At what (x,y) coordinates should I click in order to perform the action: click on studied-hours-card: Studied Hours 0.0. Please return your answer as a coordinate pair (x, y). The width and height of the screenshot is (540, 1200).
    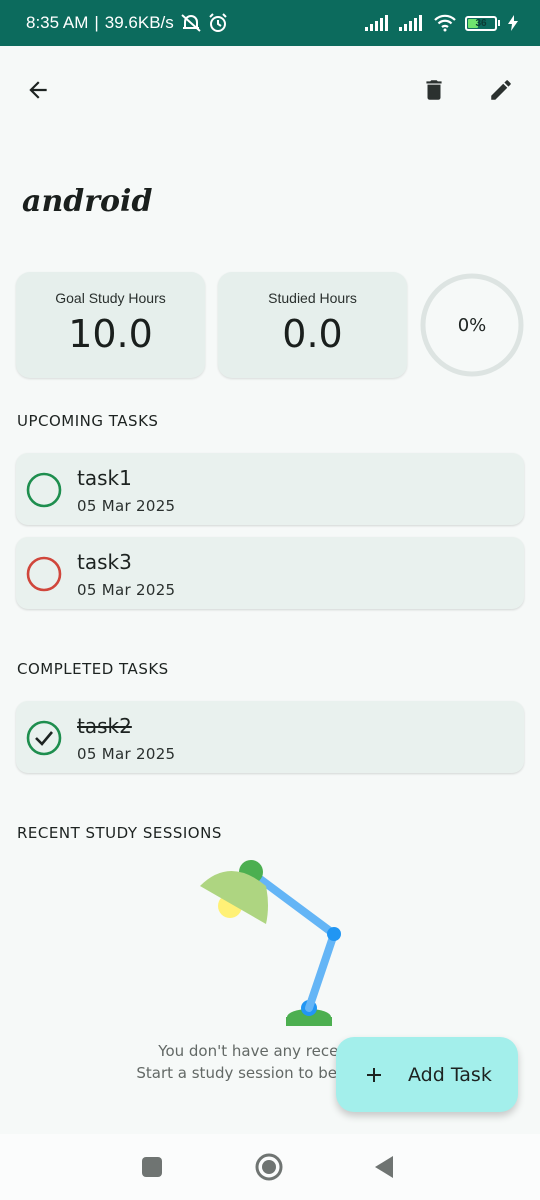
    Looking at the image, I should click on (312, 325).